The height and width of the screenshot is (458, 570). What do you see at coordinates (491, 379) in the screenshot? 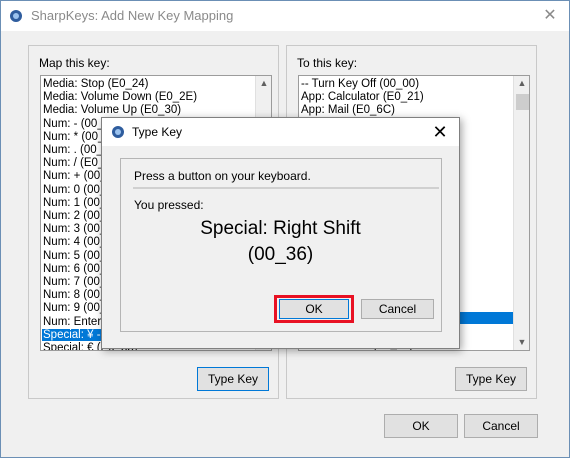
I see `type-key-button-right: Type Key` at bounding box center [491, 379].